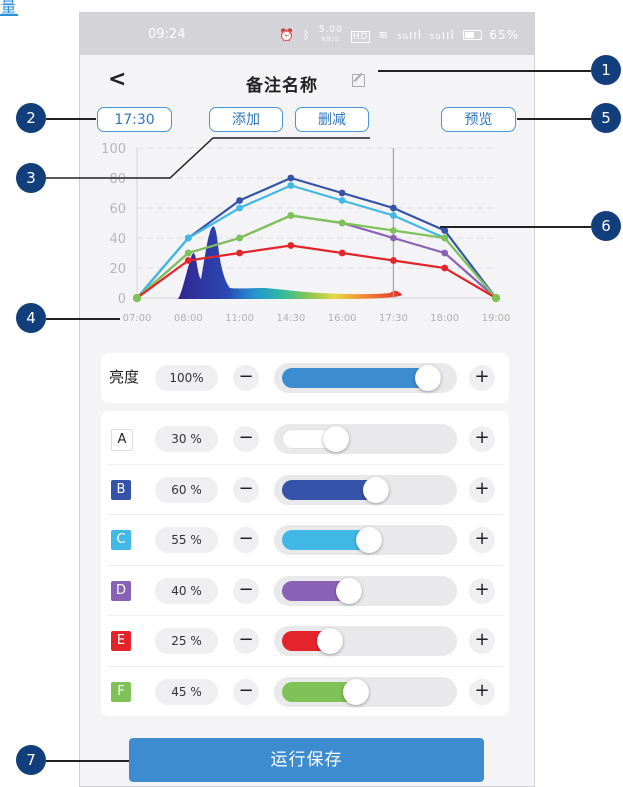 The width and height of the screenshot is (623, 787). I want to click on callout-marker-4: 4, so click(31, 318).